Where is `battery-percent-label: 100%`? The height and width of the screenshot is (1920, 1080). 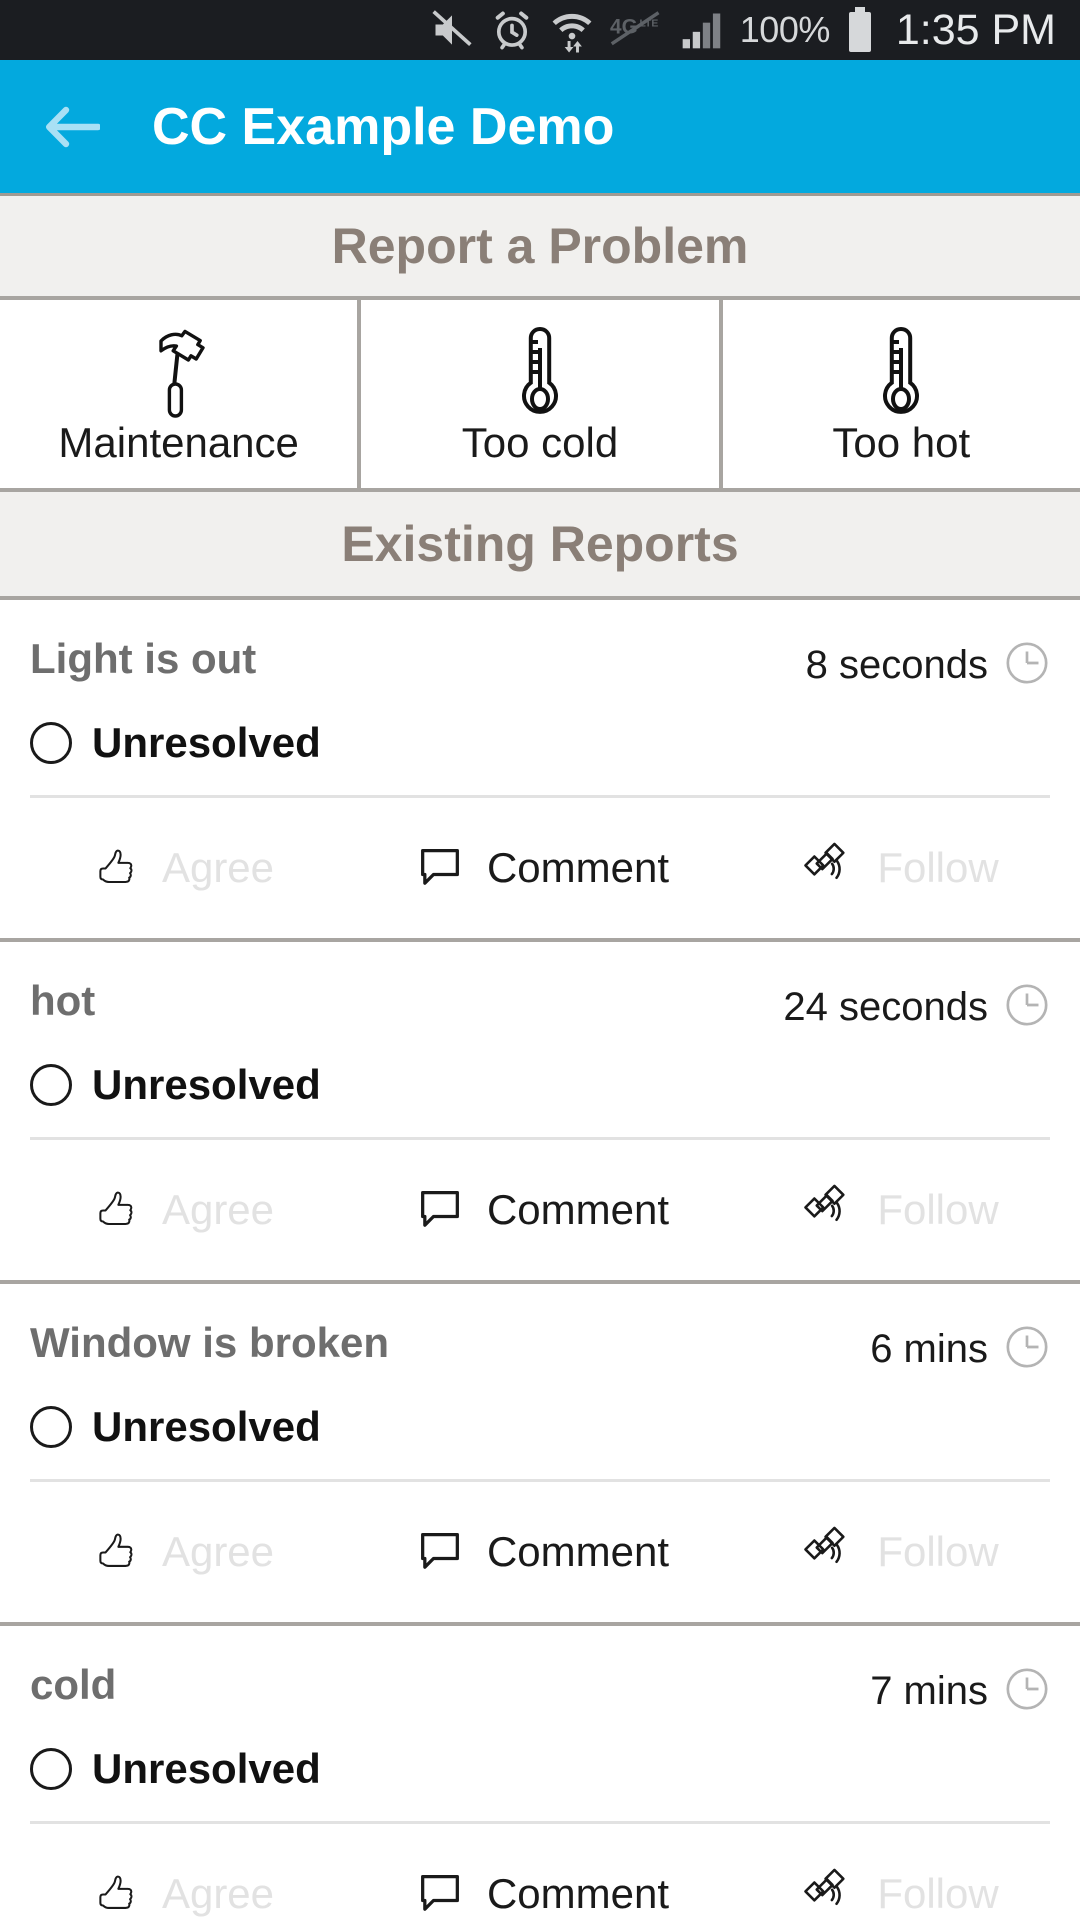 battery-percent-label: 100% is located at coordinates (785, 29).